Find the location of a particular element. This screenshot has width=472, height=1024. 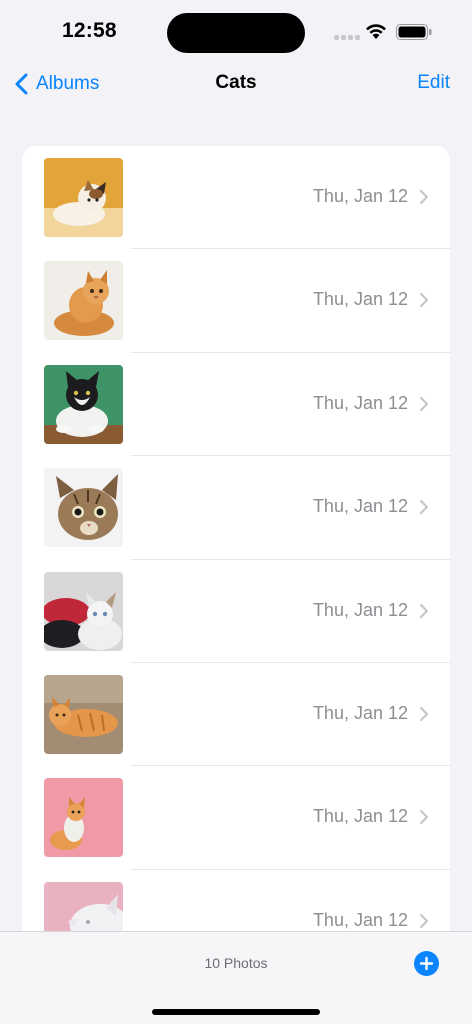

home-indicator is located at coordinates (236, 1012).